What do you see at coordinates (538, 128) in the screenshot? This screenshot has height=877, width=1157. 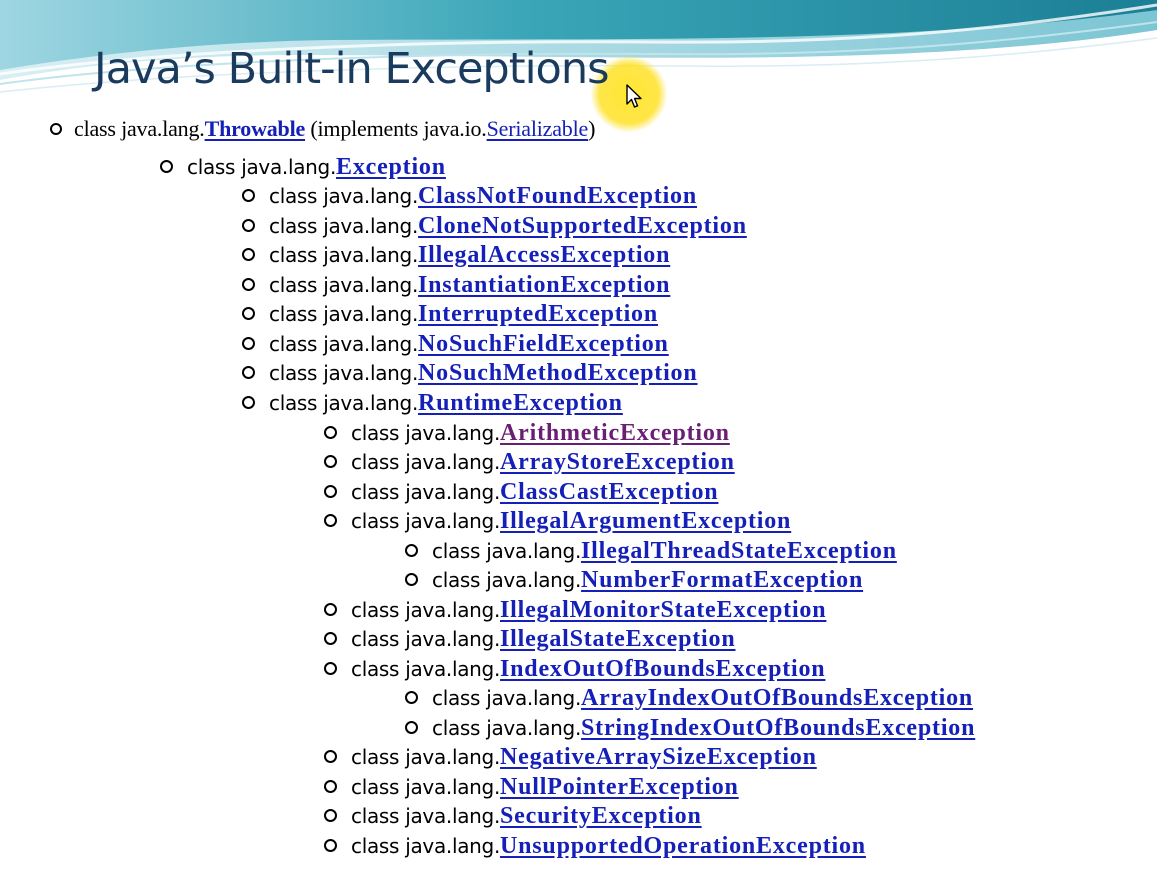 I see `link-serializable: Serializable` at bounding box center [538, 128].